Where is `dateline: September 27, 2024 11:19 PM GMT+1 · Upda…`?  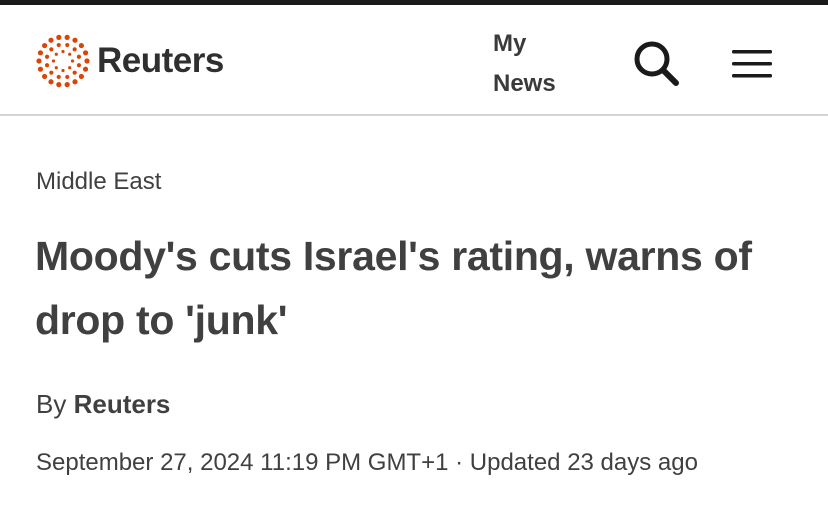 dateline: September 27, 2024 11:19 PM GMT+1 · Upda… is located at coordinates (367, 462).